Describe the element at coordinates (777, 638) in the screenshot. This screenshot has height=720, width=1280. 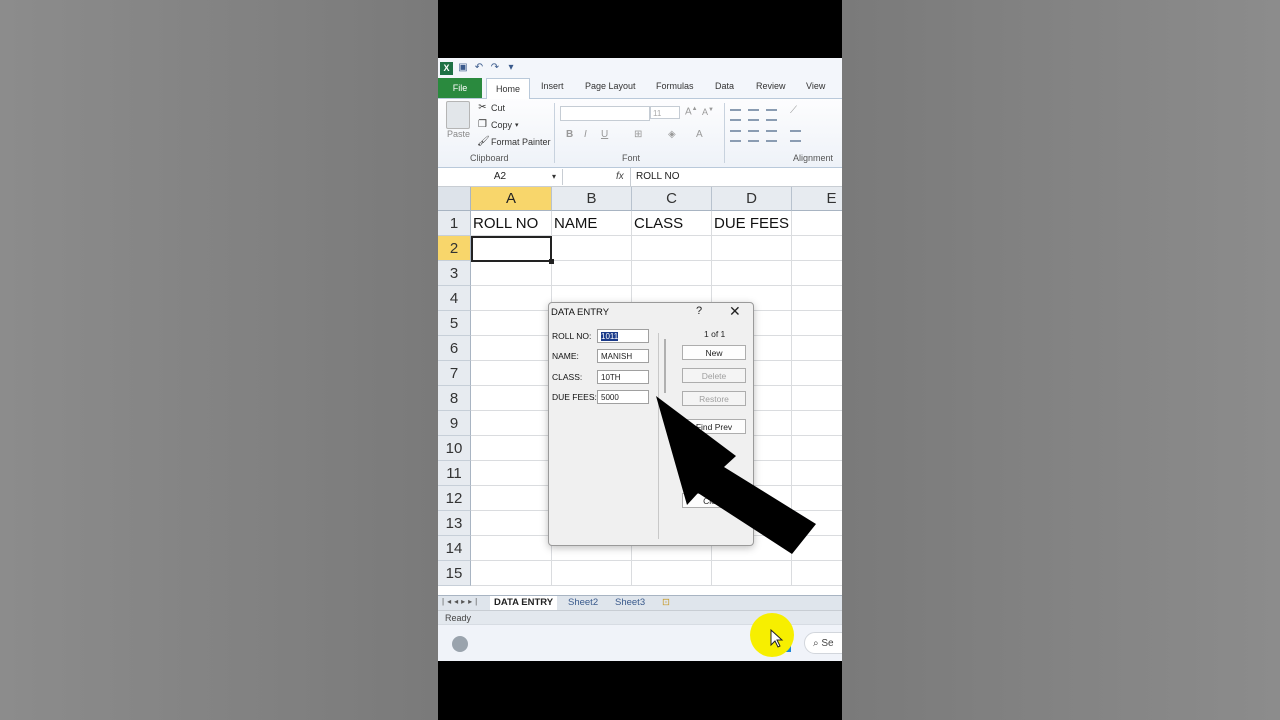
I see `mouse-cursor-icon` at that location.